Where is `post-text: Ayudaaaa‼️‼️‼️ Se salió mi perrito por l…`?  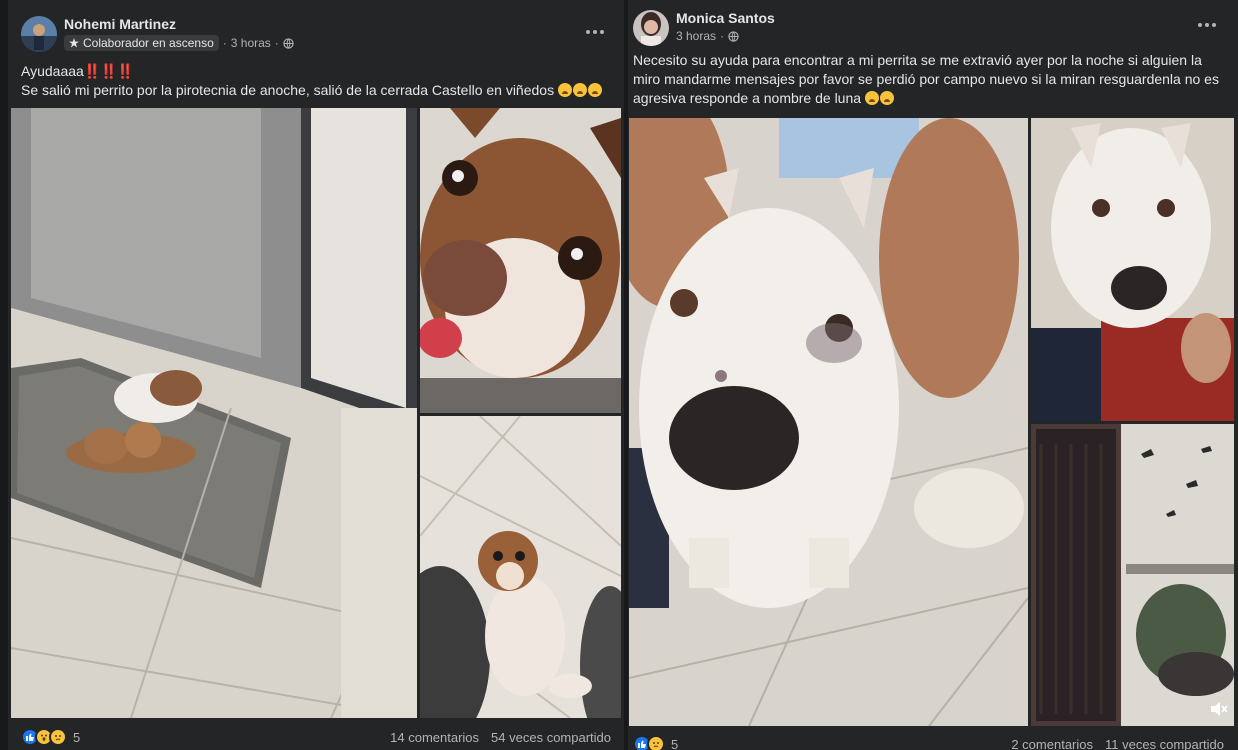 post-text: Ayudaaaa‼️‼️‼️ Se salió mi perrito por l… is located at coordinates (316, 81).